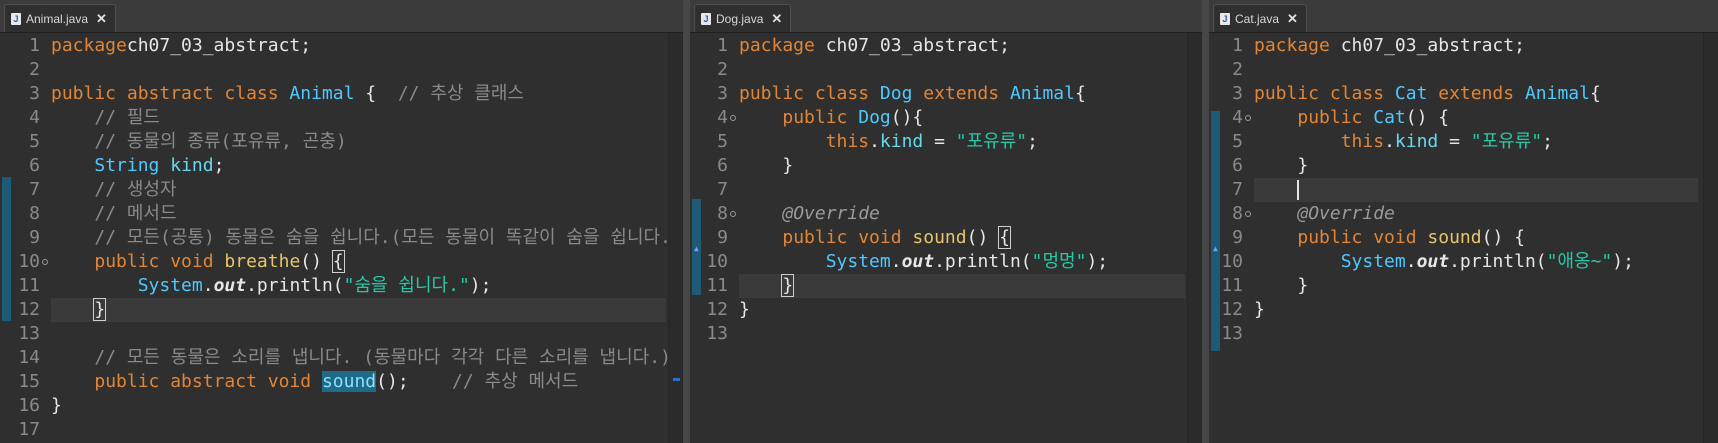 The width and height of the screenshot is (1718, 443). What do you see at coordinates (946, 16) in the screenshot?
I see `tab-bar: J Dog.java ✕` at bounding box center [946, 16].